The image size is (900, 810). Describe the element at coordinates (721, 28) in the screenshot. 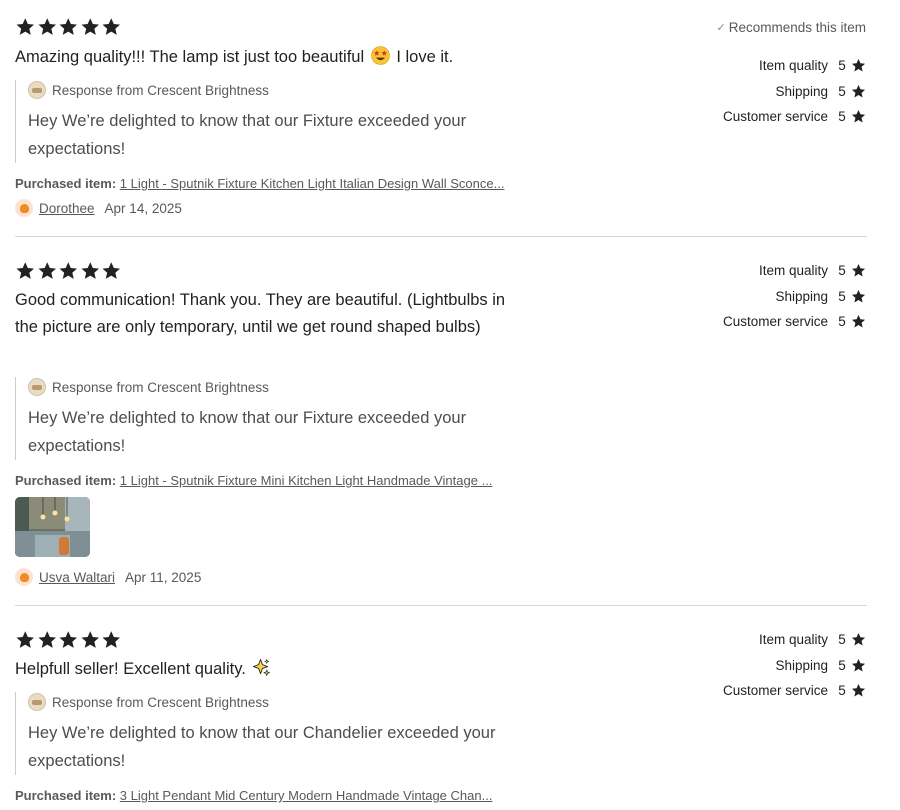

I see `check-icon: ✓` at that location.